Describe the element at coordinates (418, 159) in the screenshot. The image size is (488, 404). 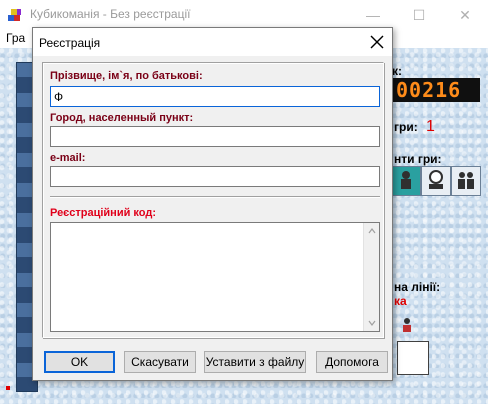
I see `variants-label: нти гри:` at that location.